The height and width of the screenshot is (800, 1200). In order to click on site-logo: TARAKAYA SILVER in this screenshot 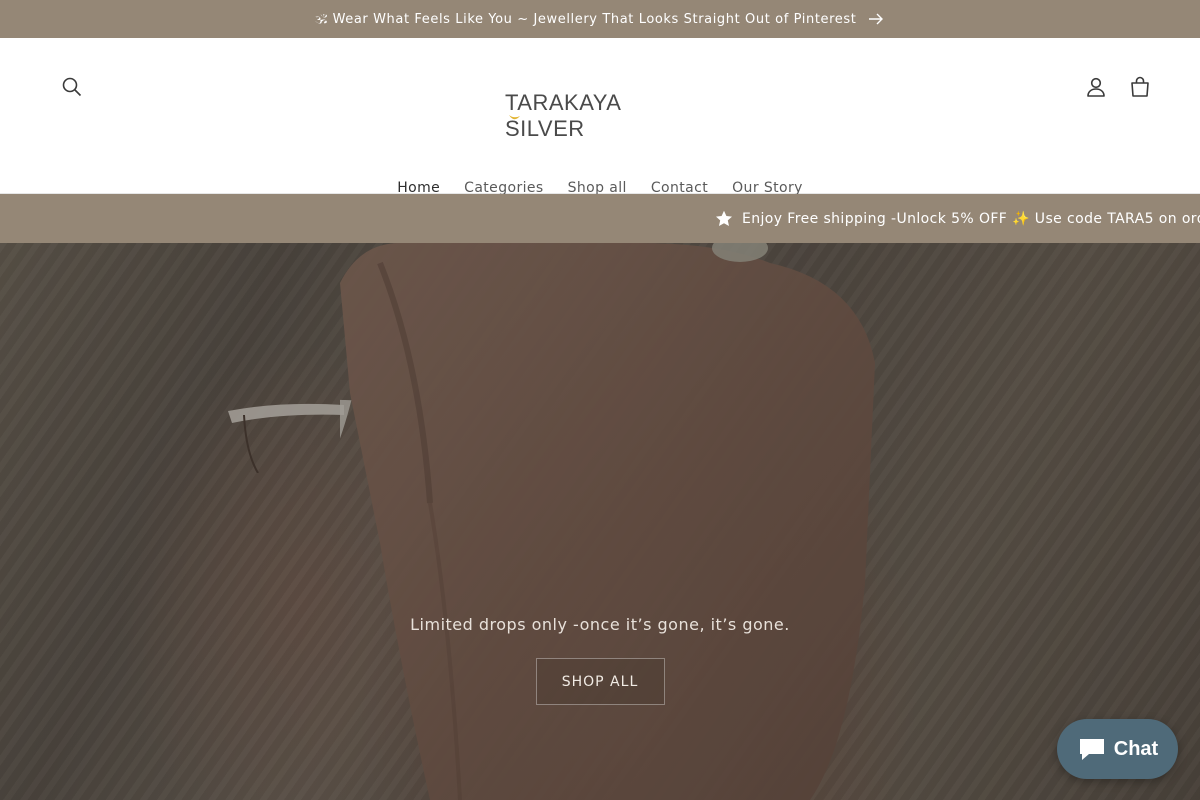, I will do `click(600, 116)`.